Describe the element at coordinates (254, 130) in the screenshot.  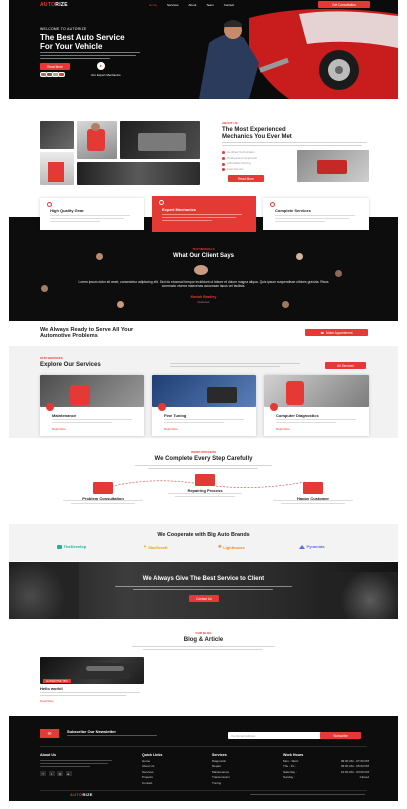
I see `about-title-line1: The Most Experienced` at that location.